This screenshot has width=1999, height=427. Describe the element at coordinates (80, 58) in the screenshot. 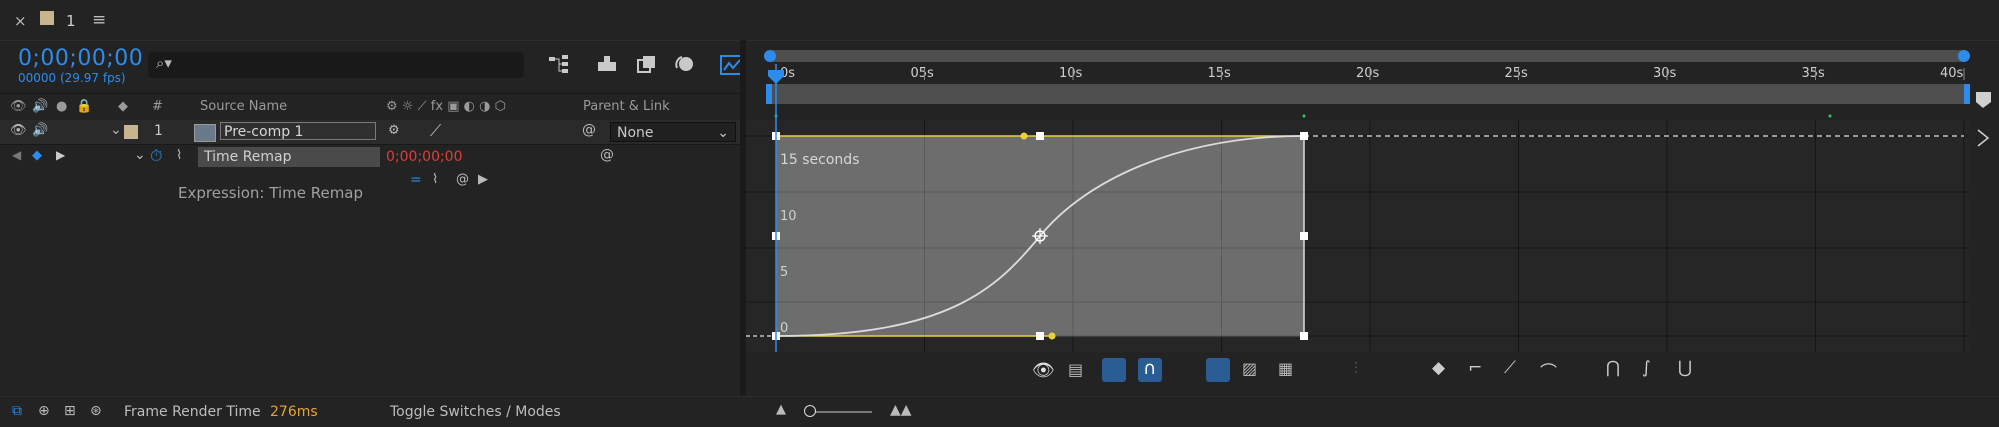

I see `current-time-display: 0;00;00;00` at that location.